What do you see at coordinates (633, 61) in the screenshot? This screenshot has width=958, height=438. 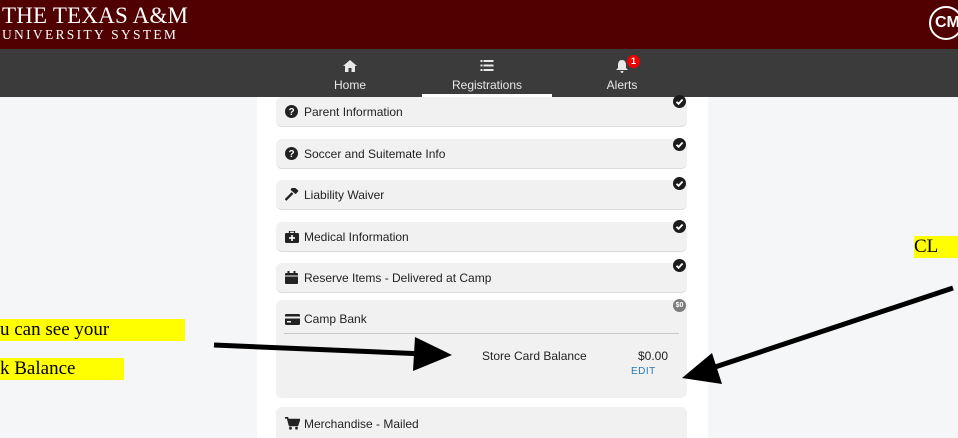 I see `alerts-badge: 1` at bounding box center [633, 61].